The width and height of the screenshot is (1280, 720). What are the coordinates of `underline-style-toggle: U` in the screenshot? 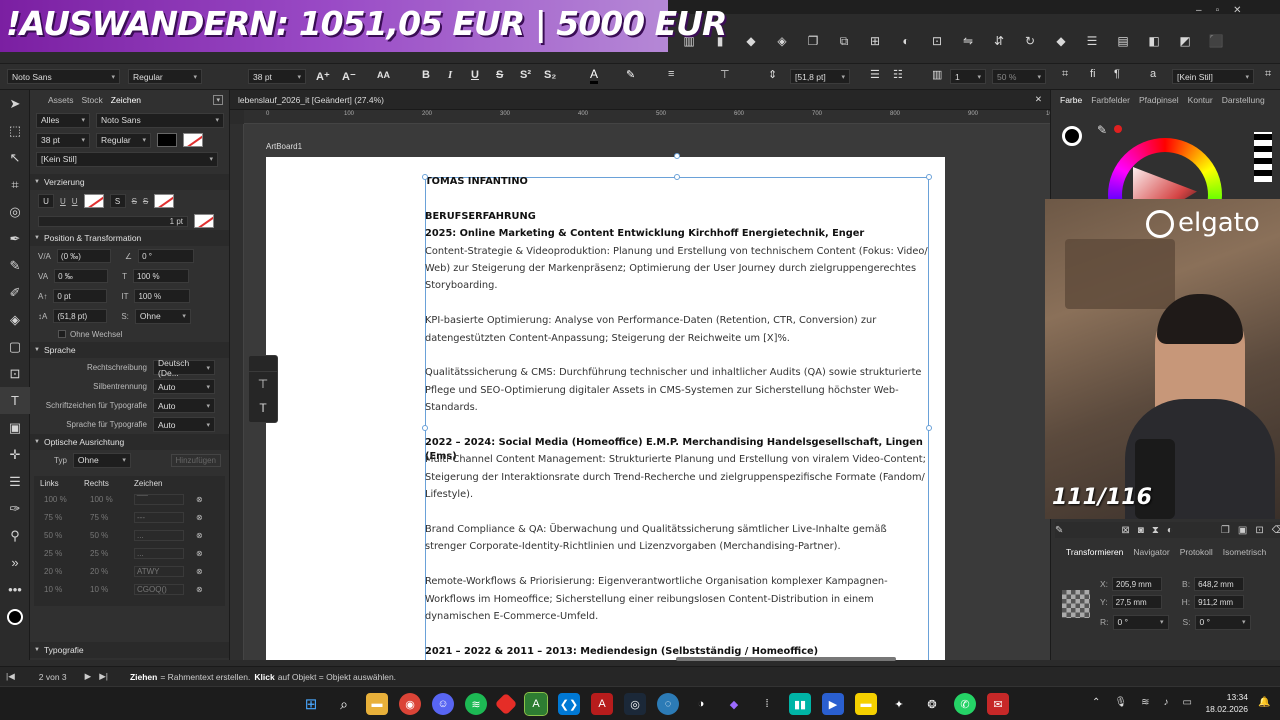 It's located at (75, 201).